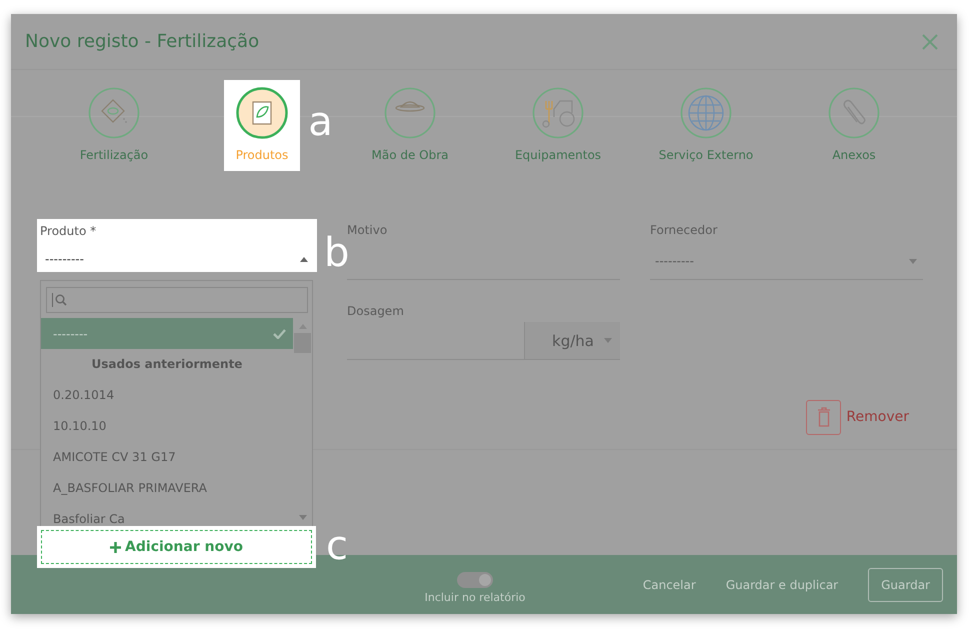 The height and width of the screenshot is (630, 970). Describe the element at coordinates (376, 311) in the screenshot. I see `field-label: Dosagem` at that location.